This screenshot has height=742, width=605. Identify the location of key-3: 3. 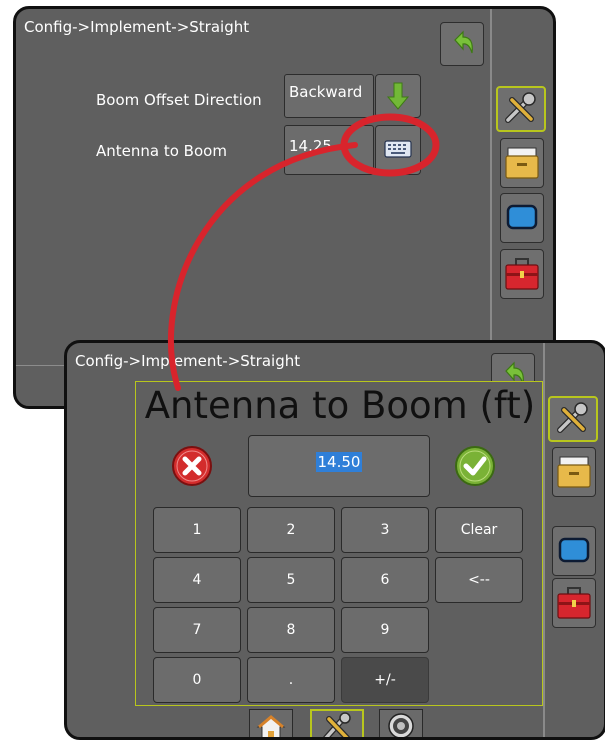
(385, 530).